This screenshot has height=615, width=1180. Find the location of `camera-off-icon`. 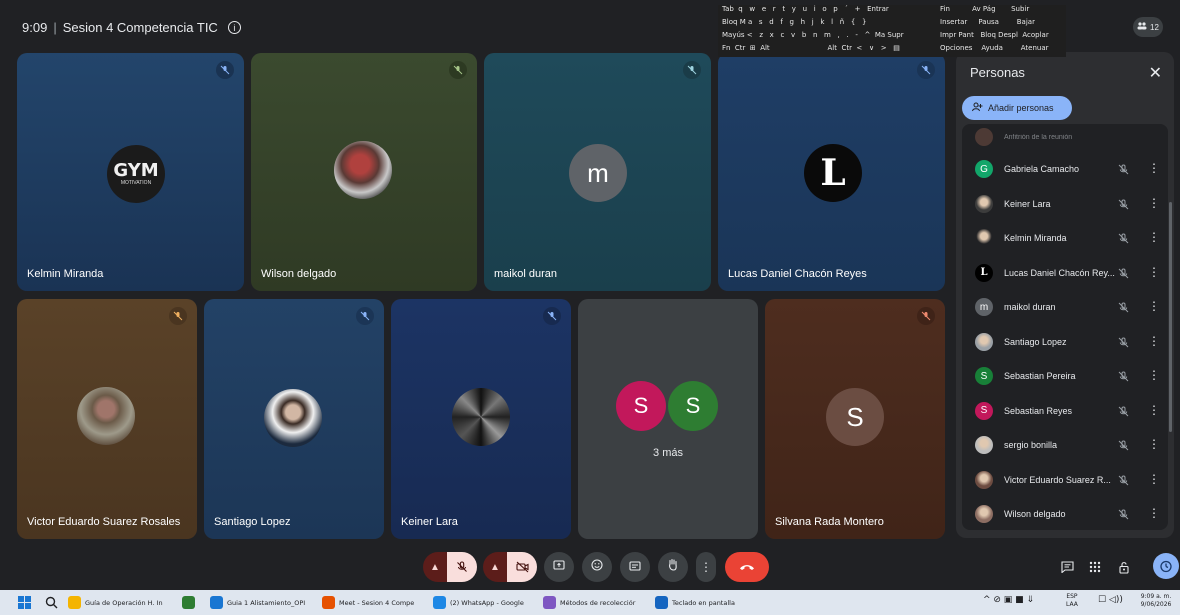

camera-off-icon is located at coordinates (522, 567).